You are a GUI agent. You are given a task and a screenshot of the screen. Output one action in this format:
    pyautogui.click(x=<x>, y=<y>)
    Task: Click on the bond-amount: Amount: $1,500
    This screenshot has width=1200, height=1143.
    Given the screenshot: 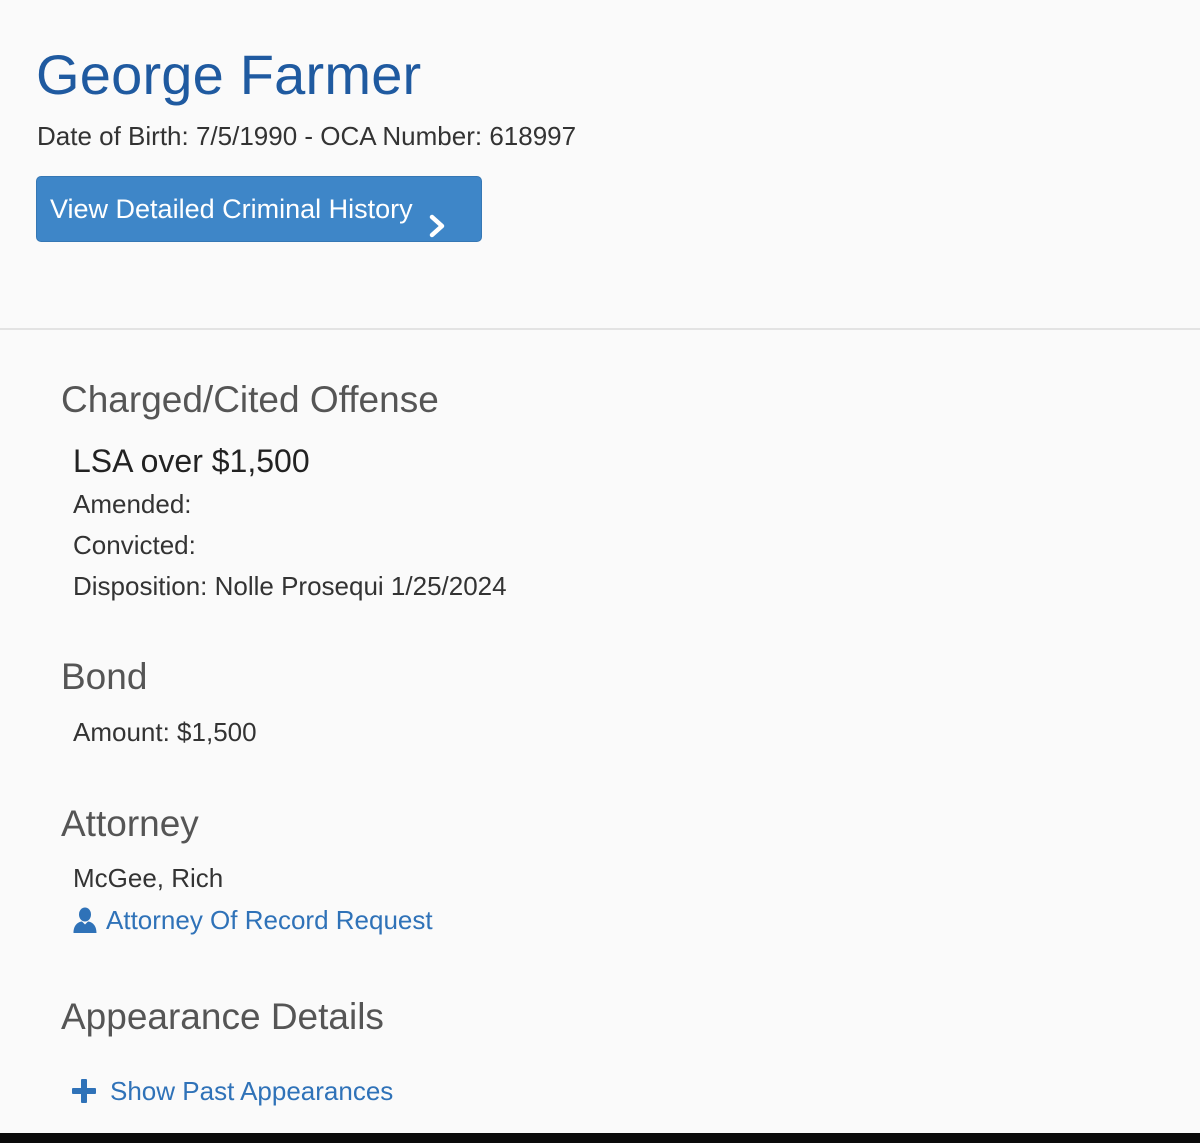 What is the action you would take?
    pyautogui.click(x=165, y=732)
    